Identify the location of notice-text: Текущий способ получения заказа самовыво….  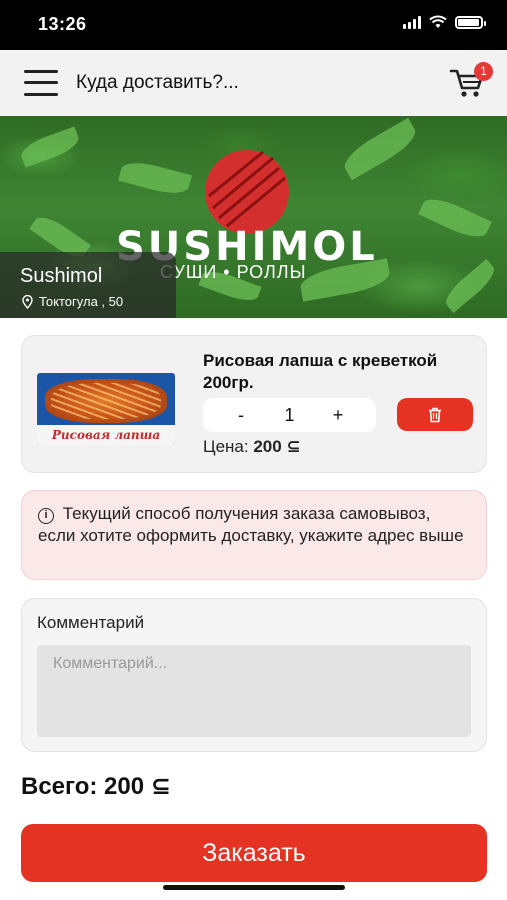
(251, 524).